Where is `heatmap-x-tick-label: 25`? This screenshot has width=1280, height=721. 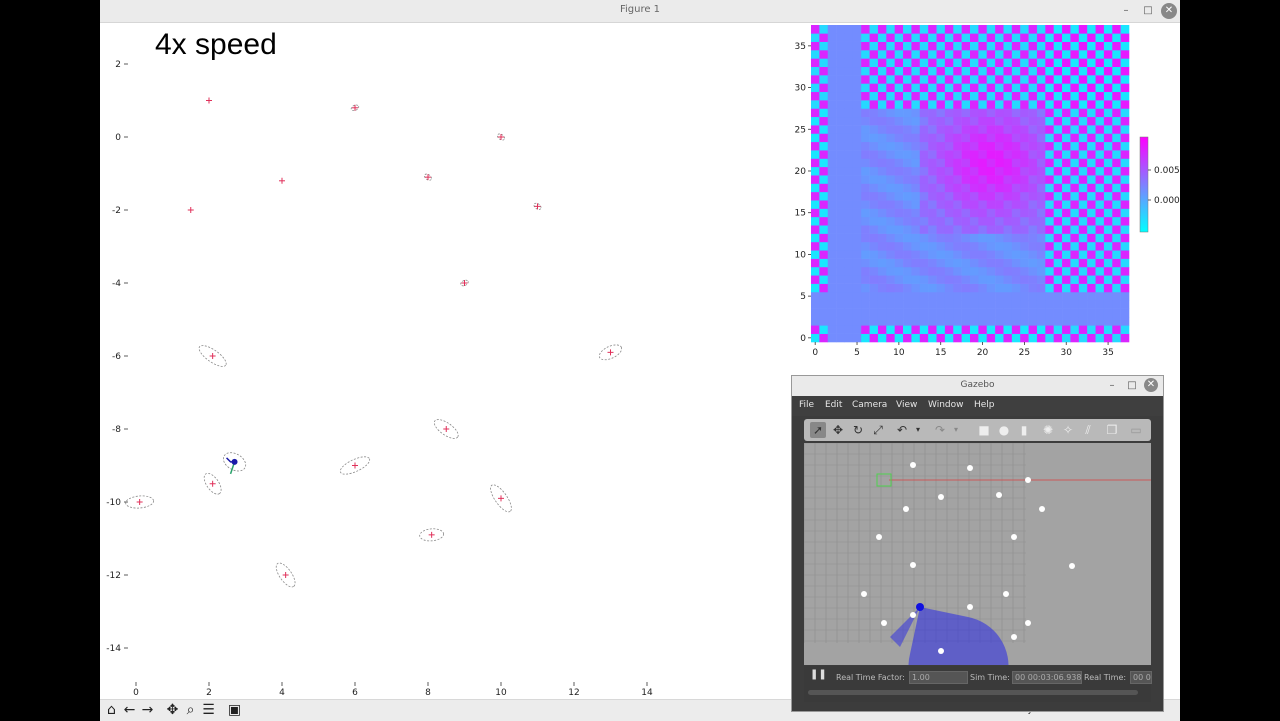
heatmap-x-tick-label: 25 is located at coordinates (1024, 353).